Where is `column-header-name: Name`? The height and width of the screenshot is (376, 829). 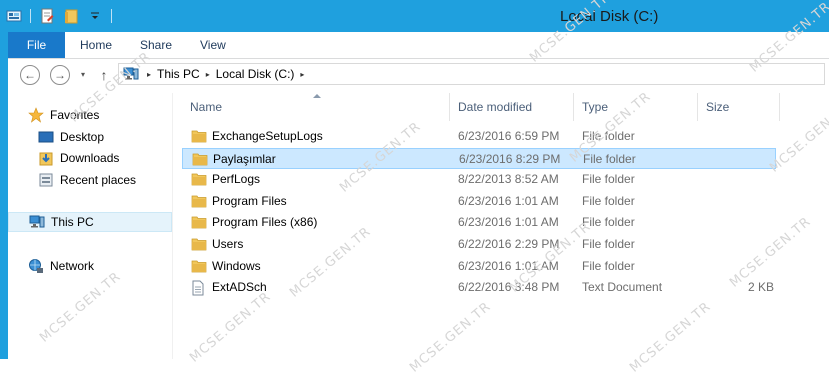
column-header-name: Name is located at coordinates (316, 107).